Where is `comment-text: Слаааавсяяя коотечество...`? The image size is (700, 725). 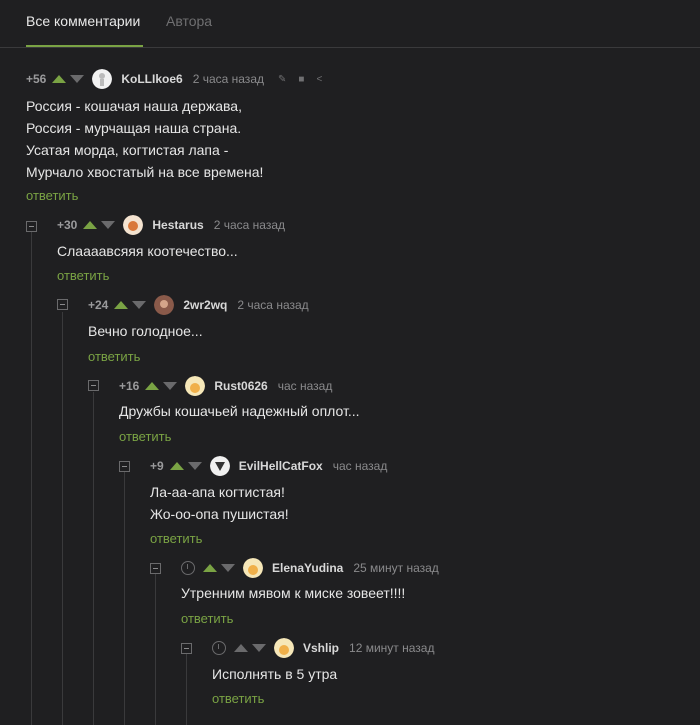
comment-text: Слаааавсяяя коотечество... is located at coordinates (147, 251).